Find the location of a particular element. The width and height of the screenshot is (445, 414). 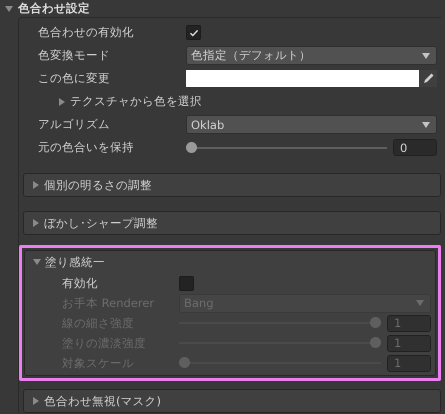

number-field: 0 is located at coordinates (415, 147).